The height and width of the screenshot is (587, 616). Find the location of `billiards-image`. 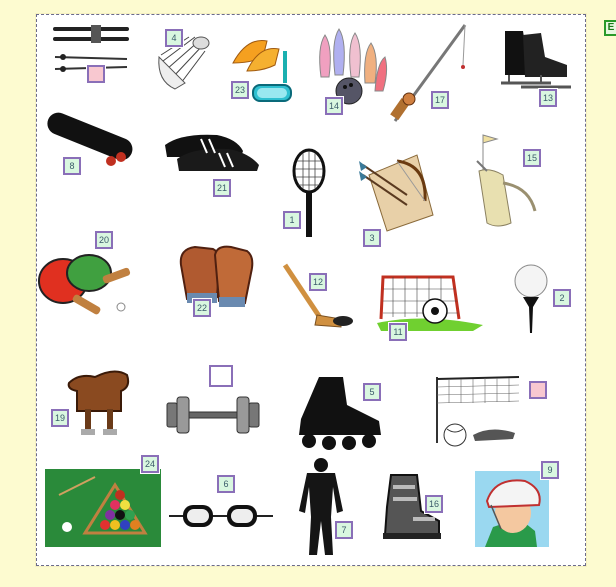

billiards-image is located at coordinates (103, 508).